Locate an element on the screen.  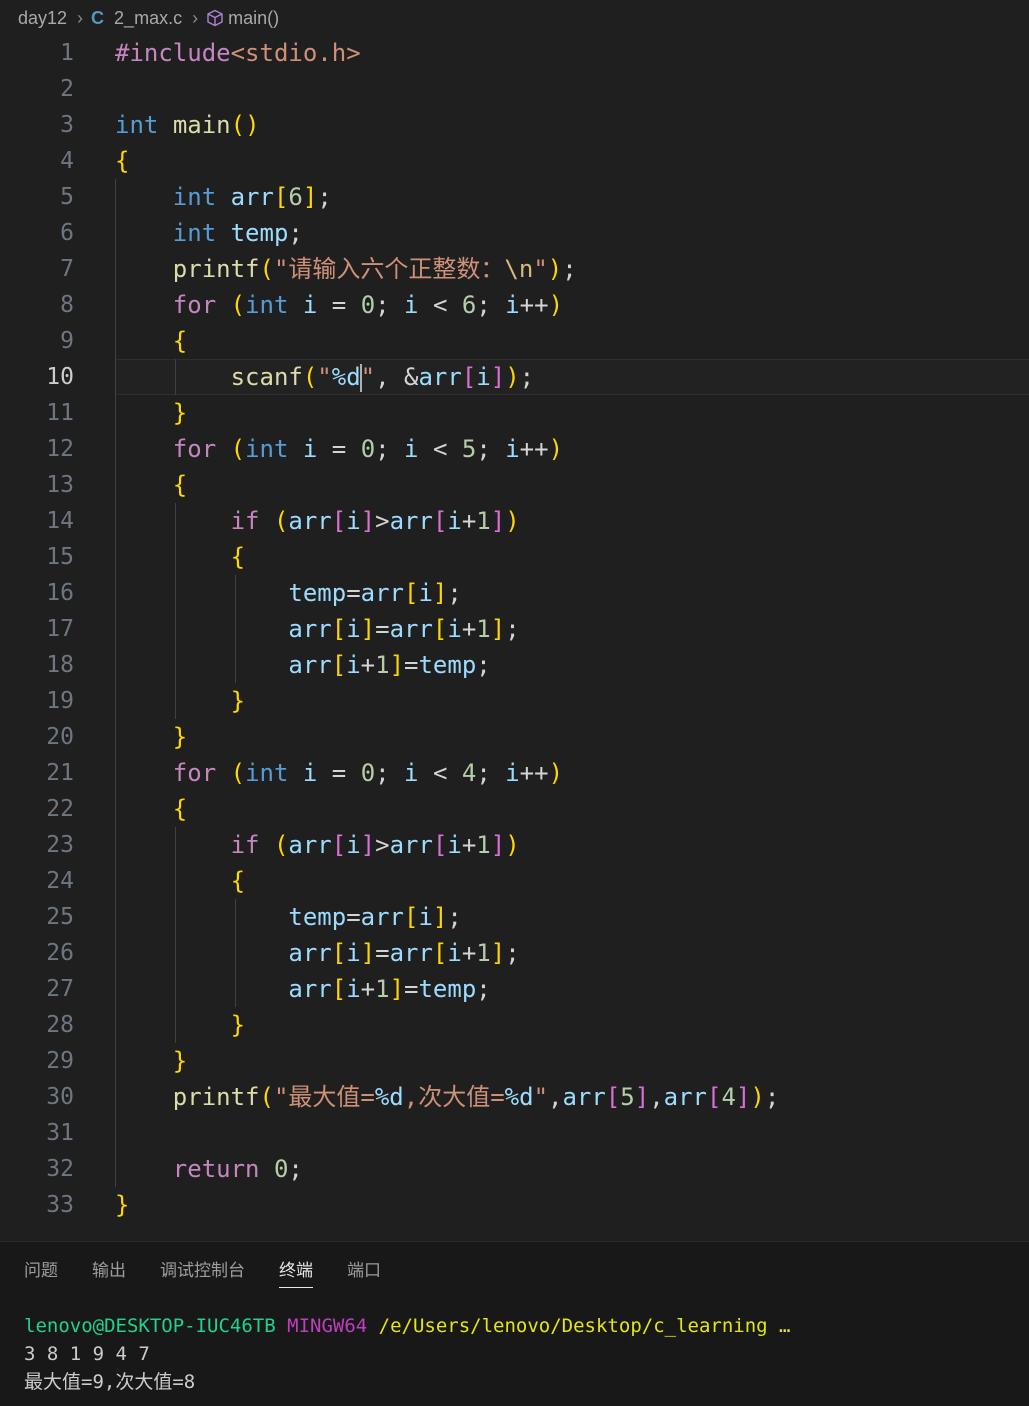
tab-debug-console: 调试控制台 is located at coordinates (202, 1272).